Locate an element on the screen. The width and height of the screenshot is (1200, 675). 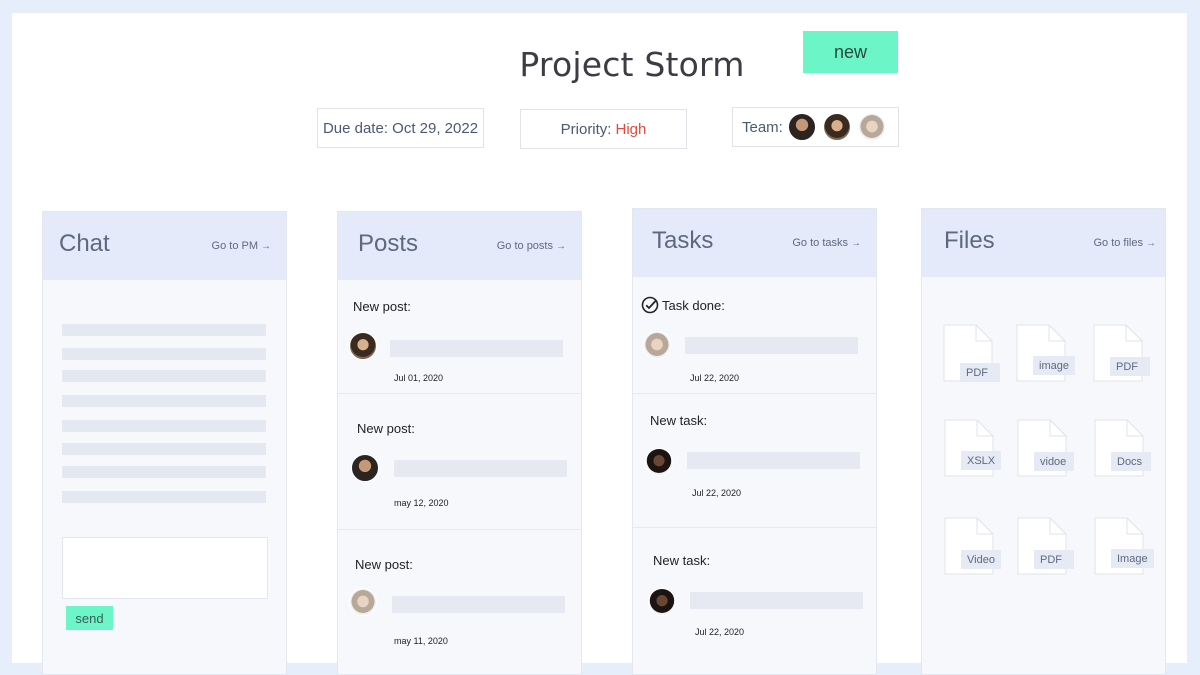
go-to-files-label: Go to files is located at coordinates (1118, 243).